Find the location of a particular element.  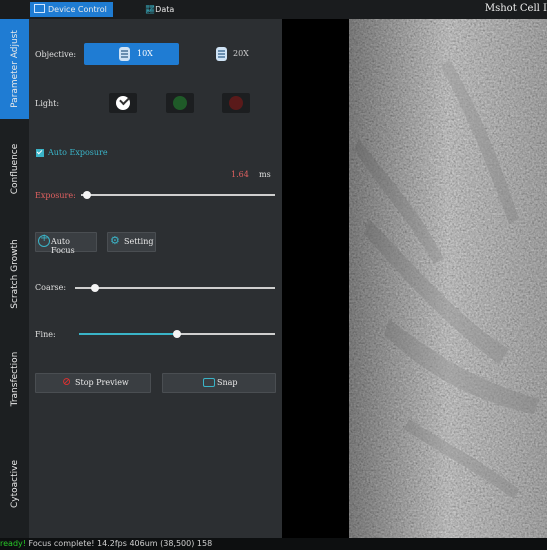

fine-slider-fill is located at coordinates (128, 334).